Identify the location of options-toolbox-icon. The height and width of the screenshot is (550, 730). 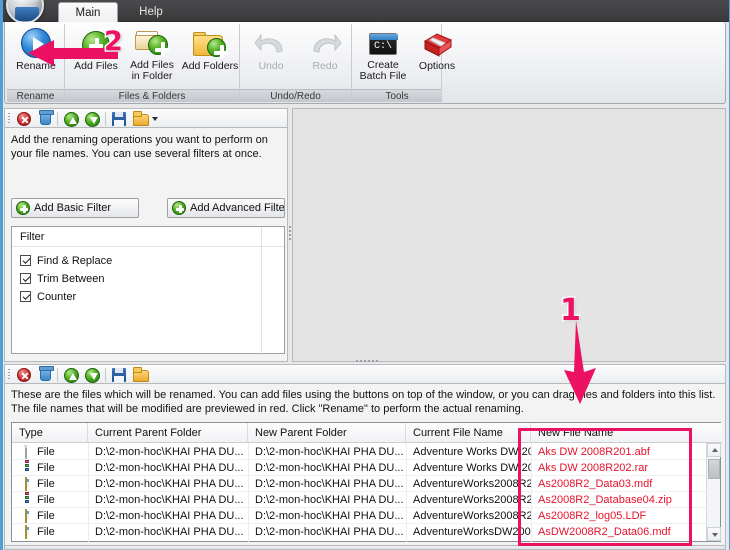
(437, 42).